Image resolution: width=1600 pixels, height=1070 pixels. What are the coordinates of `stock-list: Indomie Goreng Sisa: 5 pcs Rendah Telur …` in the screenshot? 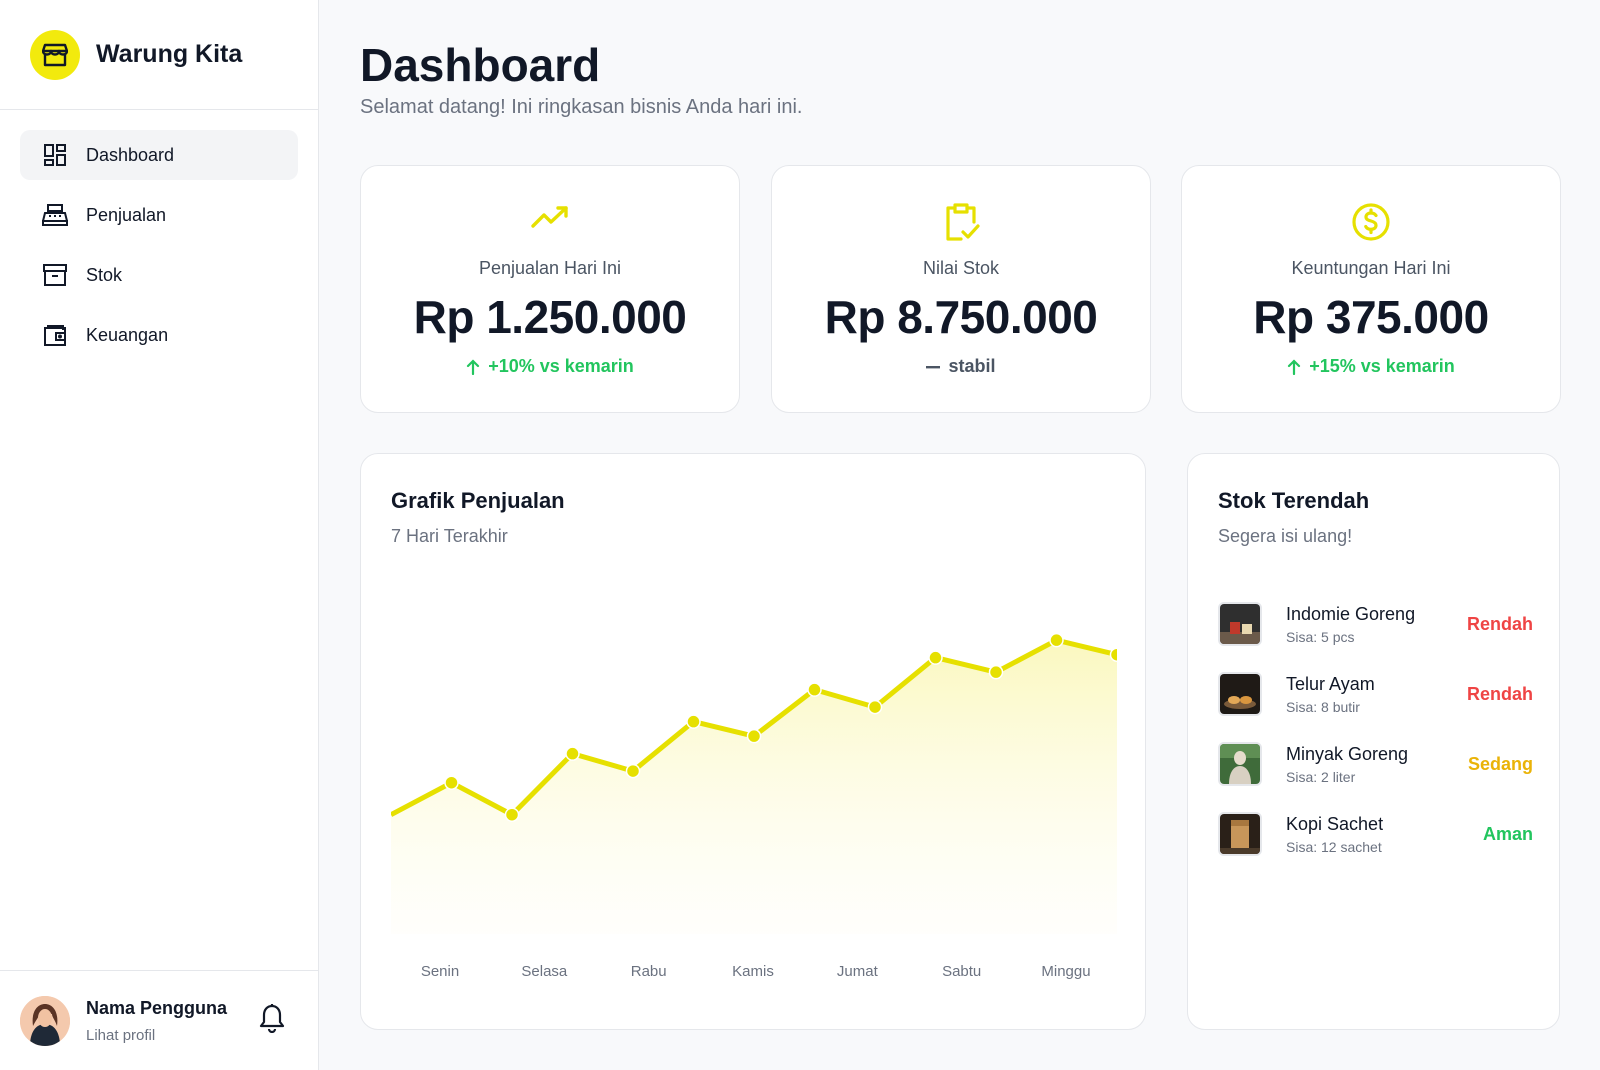 It's located at (1375, 729).